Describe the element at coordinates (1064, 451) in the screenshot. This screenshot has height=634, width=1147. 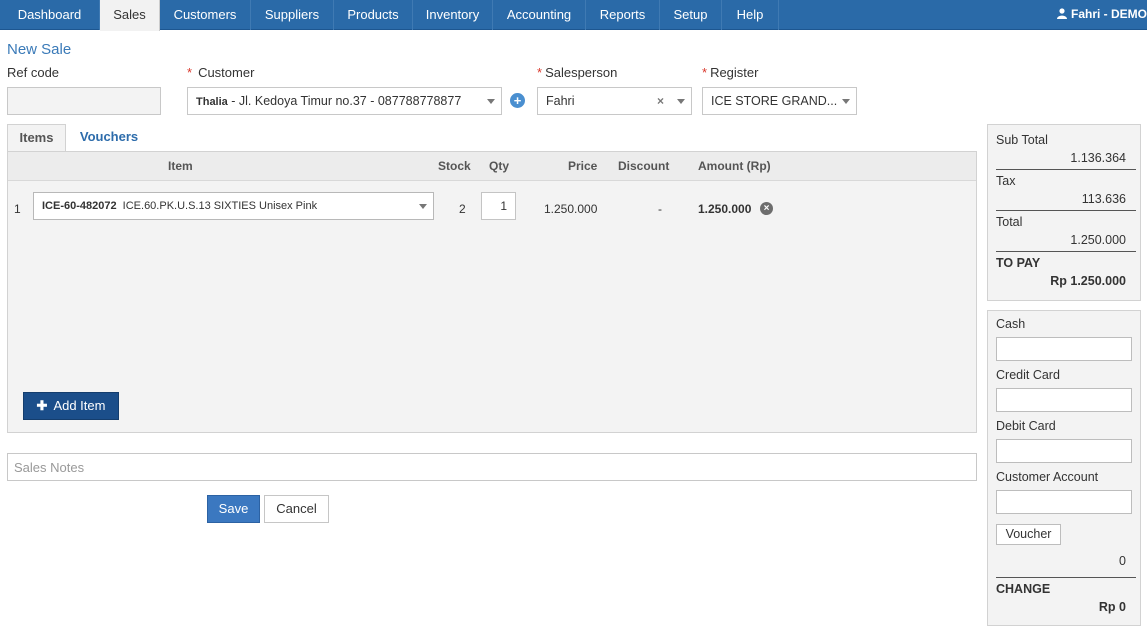
I see `debit-card-input` at that location.